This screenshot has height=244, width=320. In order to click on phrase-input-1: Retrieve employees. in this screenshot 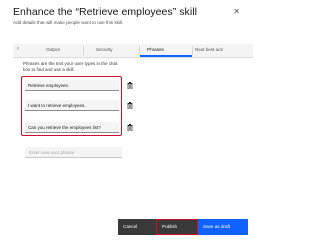, I will do `click(72, 85)`.